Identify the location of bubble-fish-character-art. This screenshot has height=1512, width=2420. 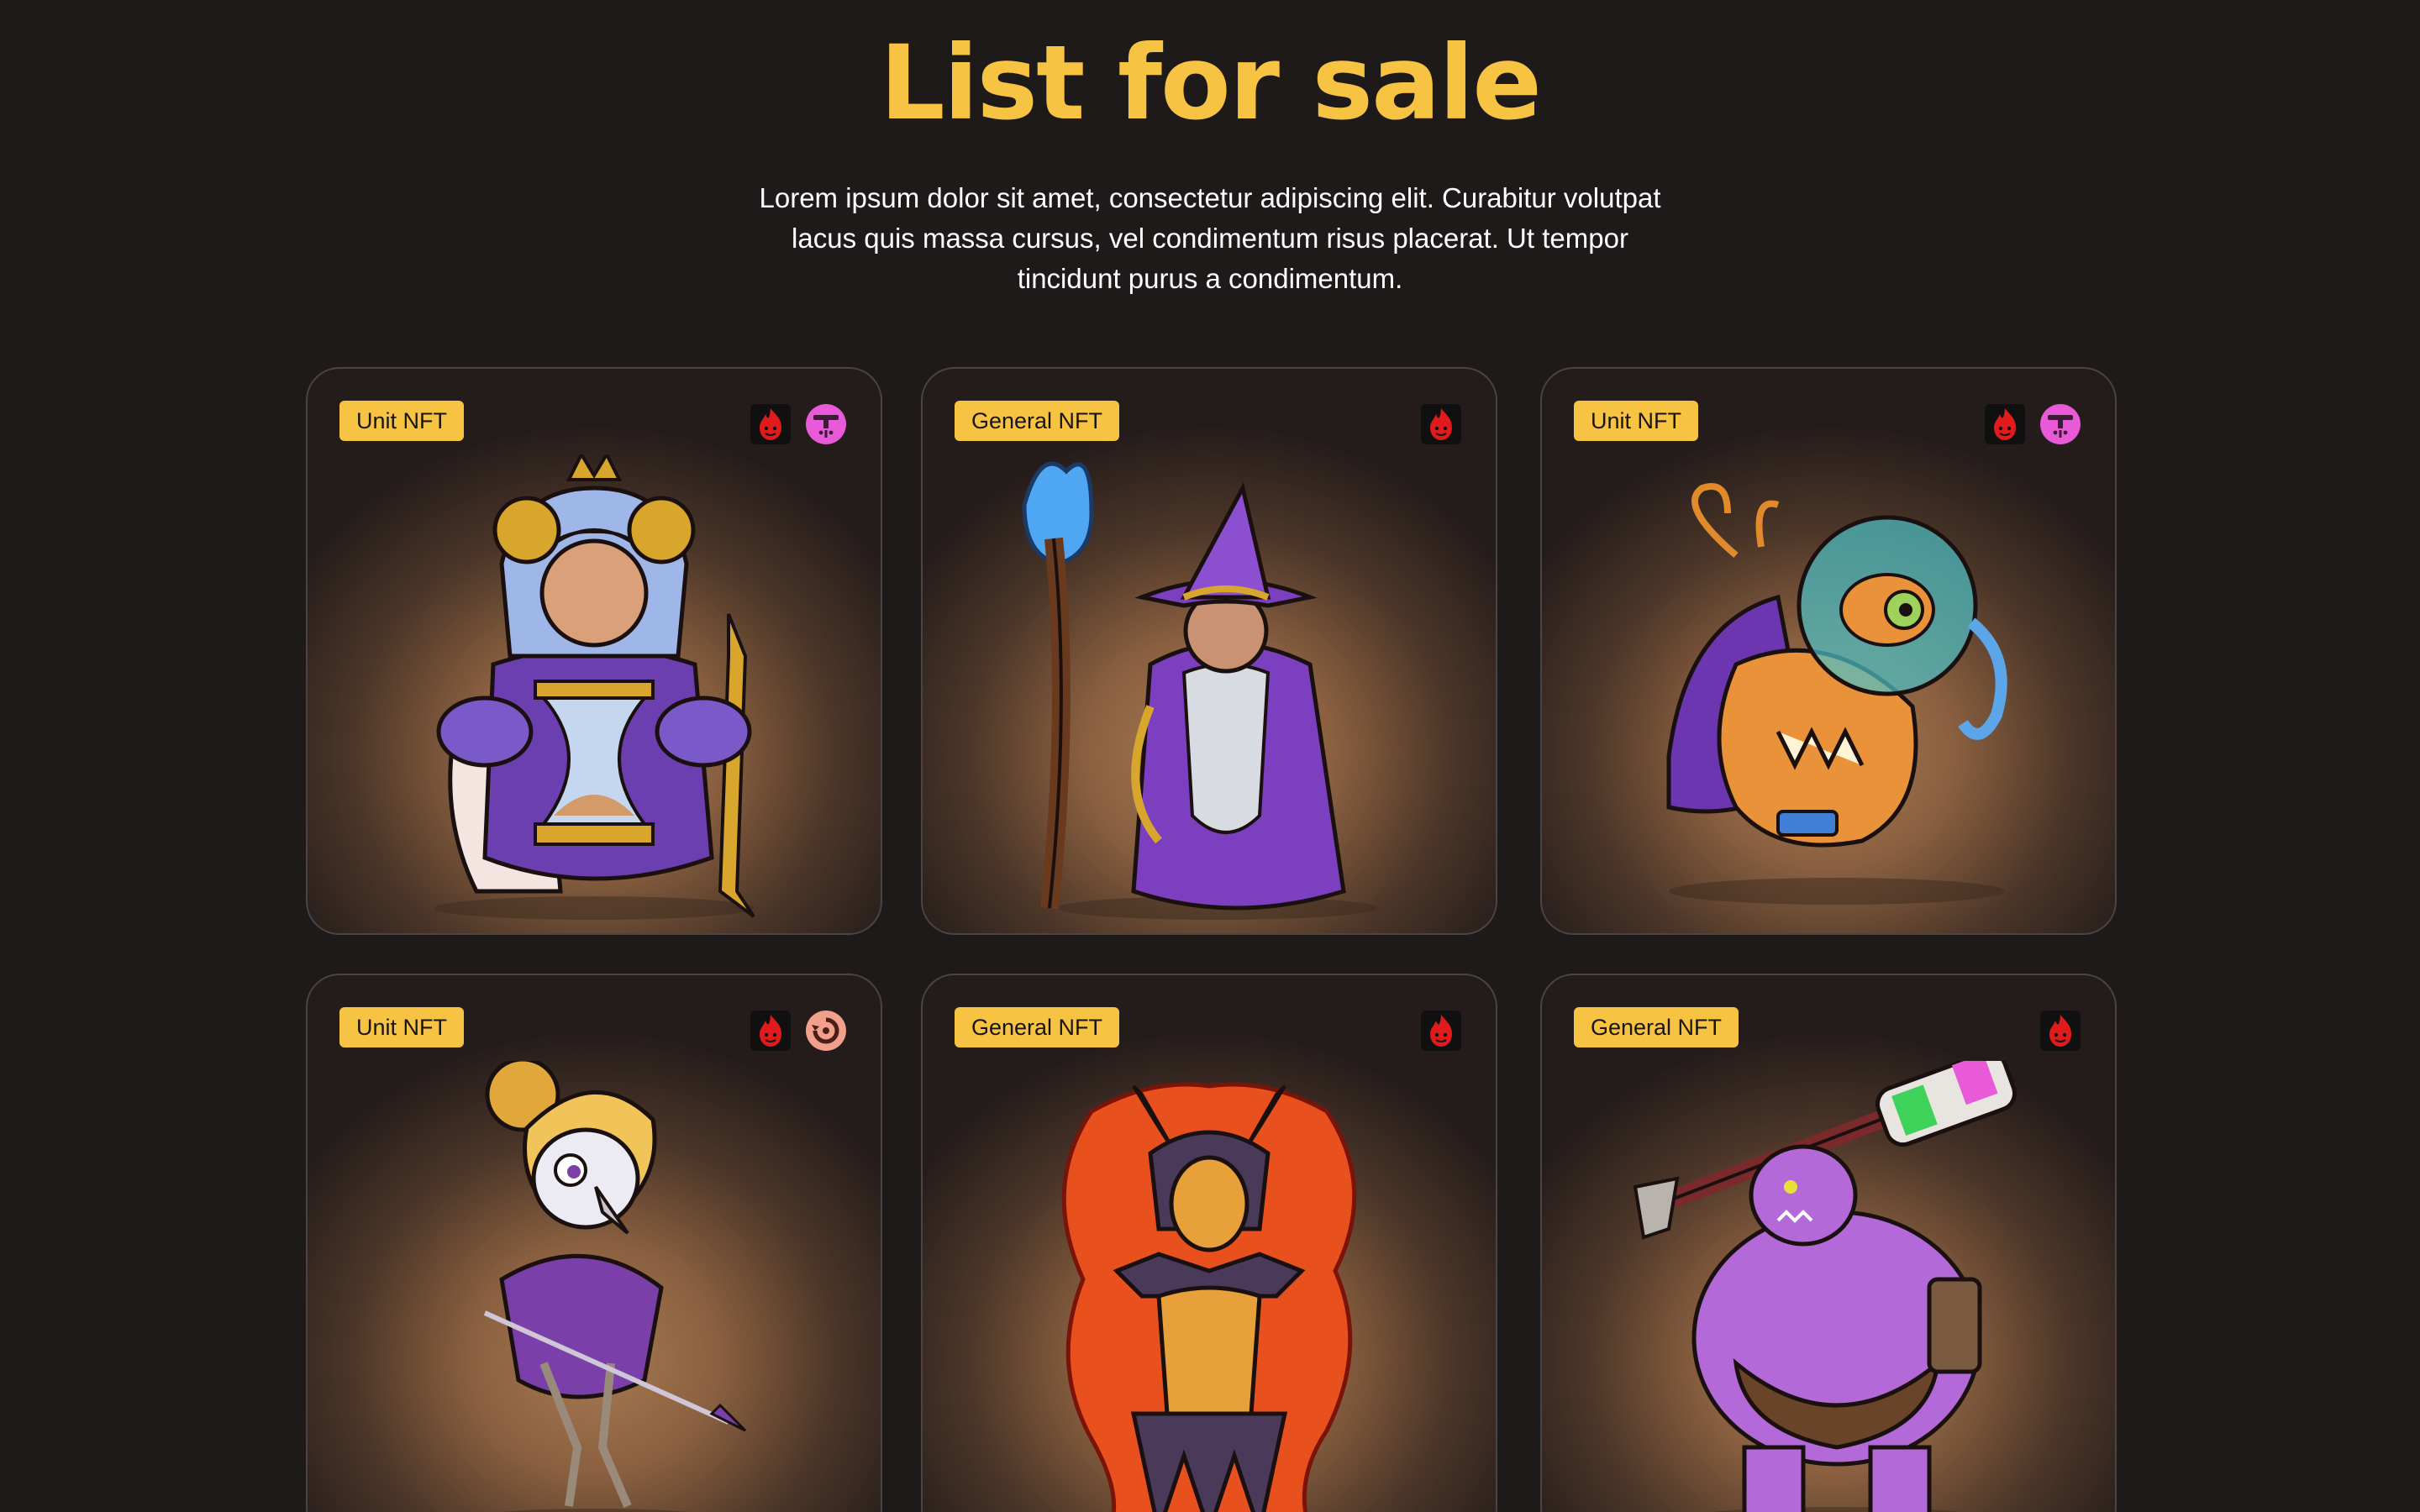
(1836, 694).